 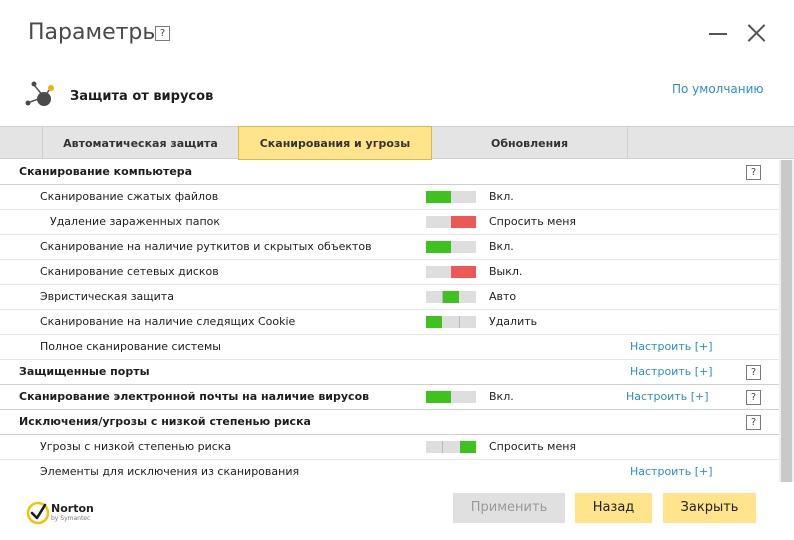 What do you see at coordinates (135, 221) in the screenshot?
I see `setting-label: Удаление зараженных папок` at bounding box center [135, 221].